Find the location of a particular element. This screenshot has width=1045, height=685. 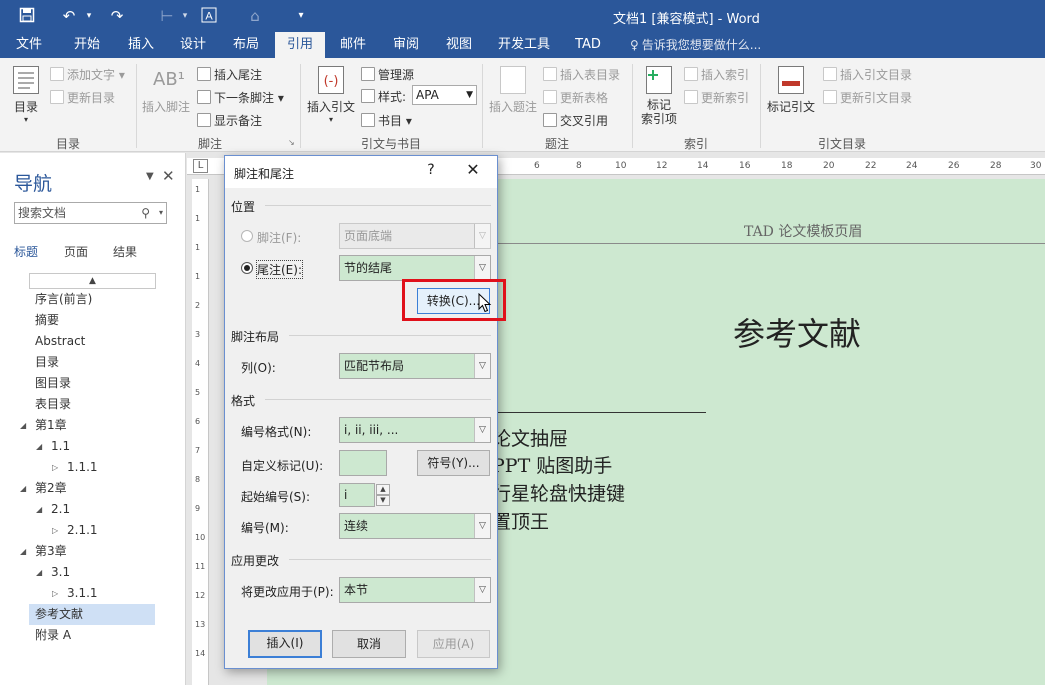

dialog-title-bar: 脚注和尾注 ? ✕ is located at coordinates (361, 172).